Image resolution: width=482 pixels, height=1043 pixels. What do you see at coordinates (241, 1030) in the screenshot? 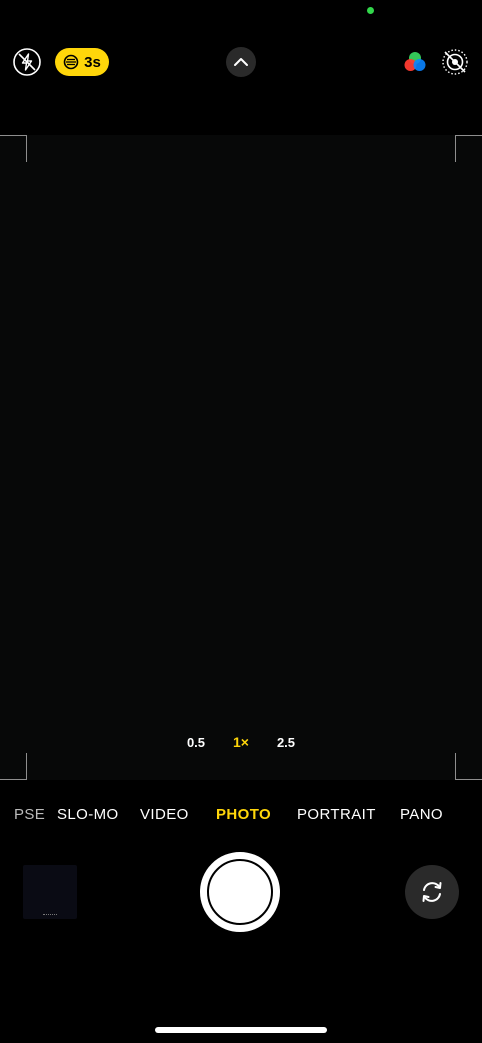
I see `home-indicator` at bounding box center [241, 1030].